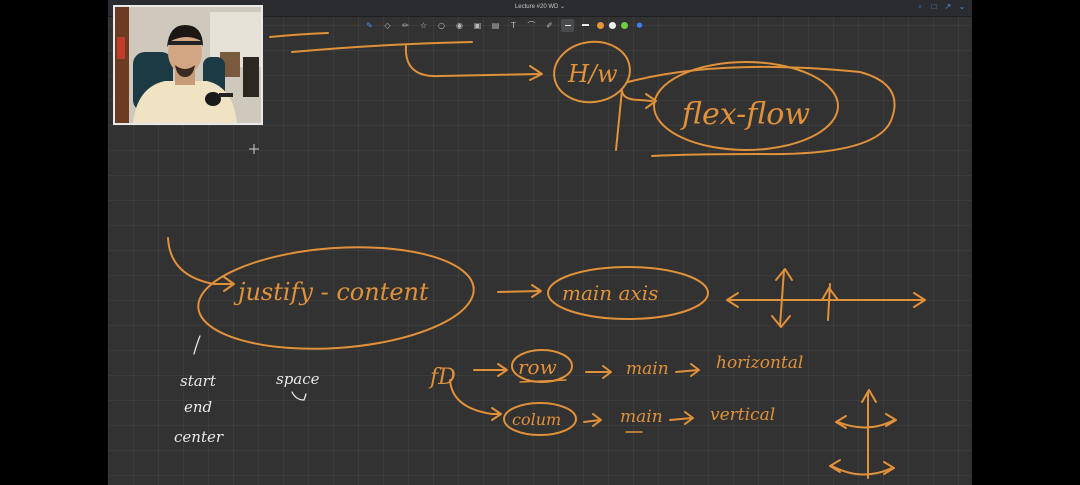 The image size is (1080, 485). What do you see at coordinates (889, 468) in the screenshot?
I see `rotation-loop-lower-right-head` at bounding box center [889, 468].